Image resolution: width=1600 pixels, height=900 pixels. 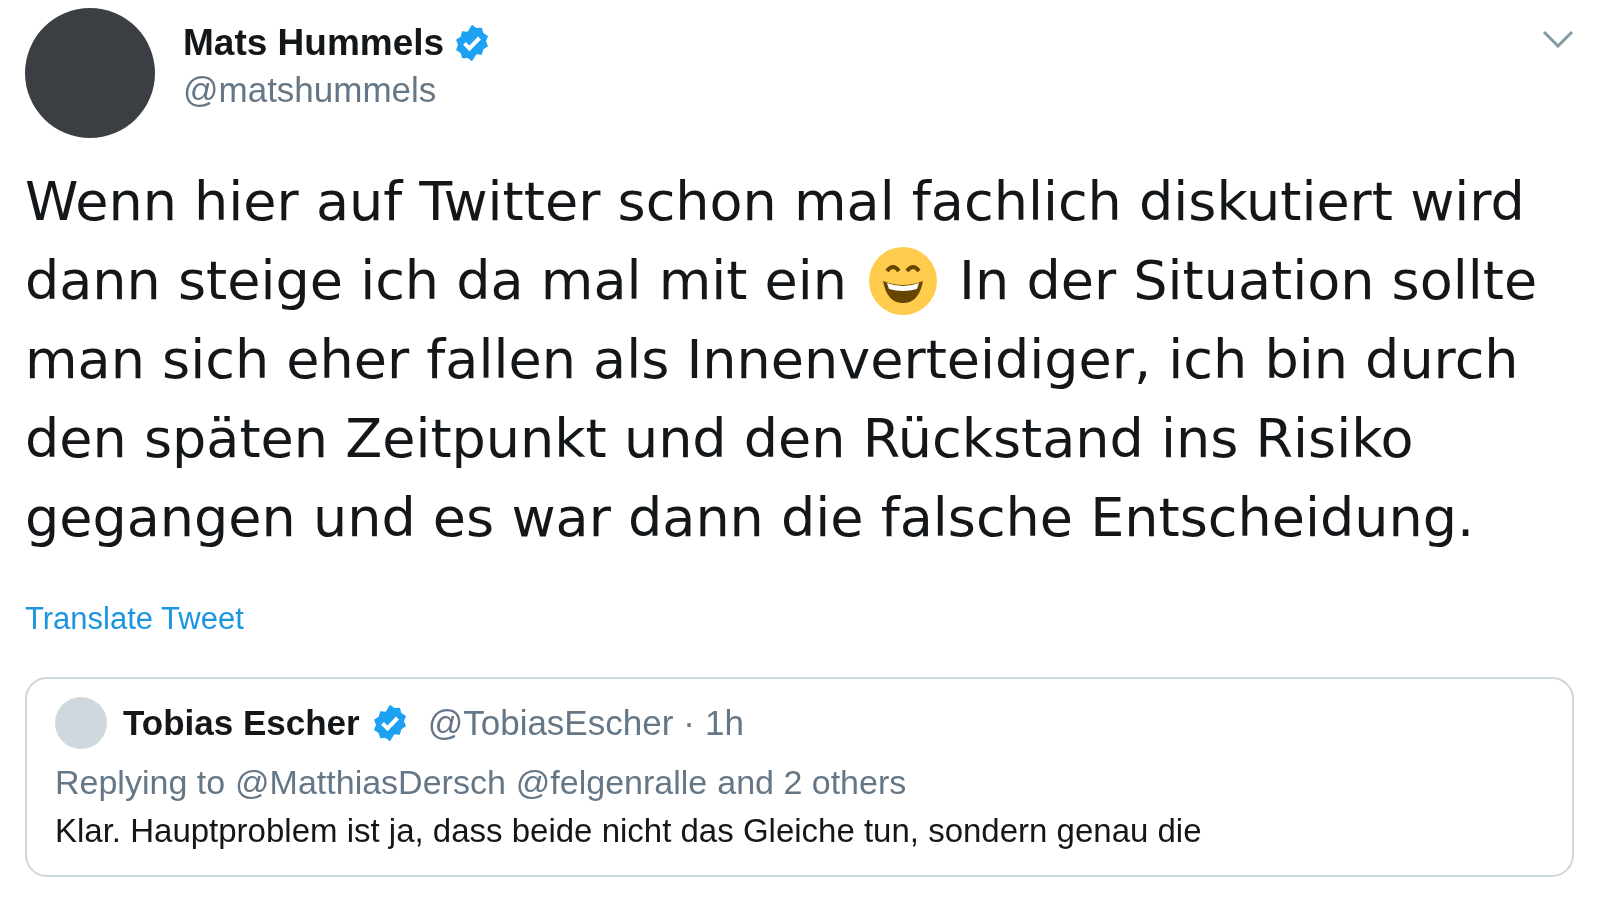 I want to click on tweet-text: man sich eher fallen als Innenverteidiger, ich bin durch, so click(x=772, y=359).